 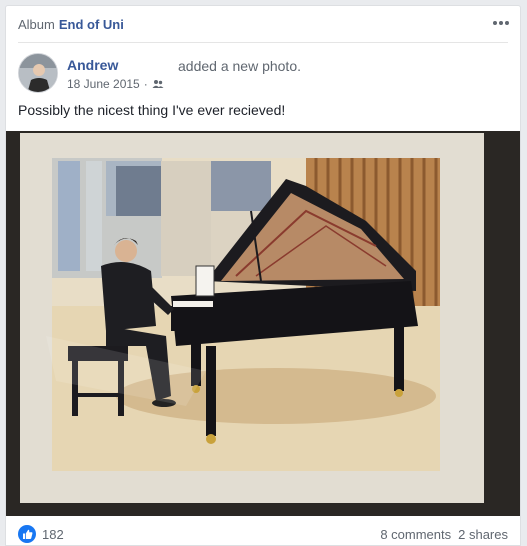 What do you see at coordinates (263, 24) in the screenshot?
I see `album-header: Album End of Uni` at bounding box center [263, 24].